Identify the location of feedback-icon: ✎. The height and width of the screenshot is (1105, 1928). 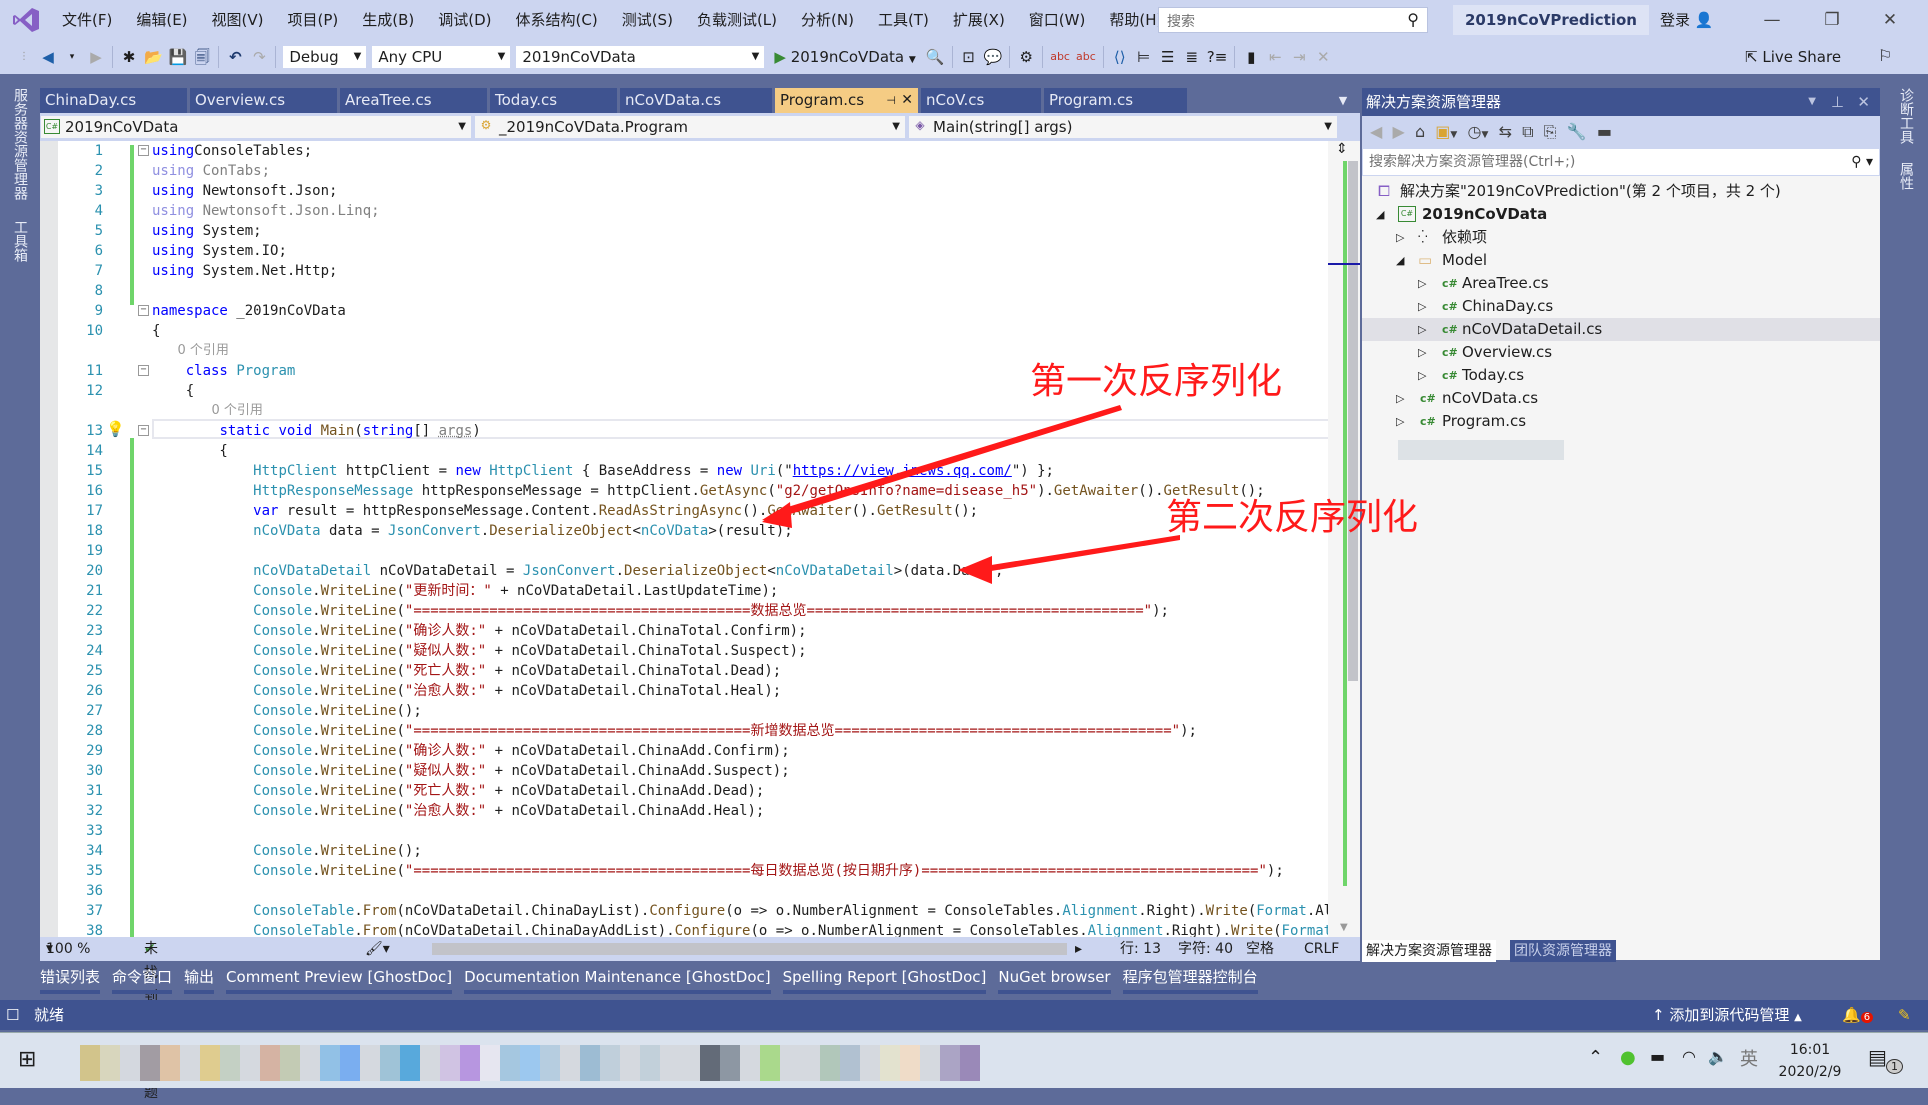
(1904, 1015).